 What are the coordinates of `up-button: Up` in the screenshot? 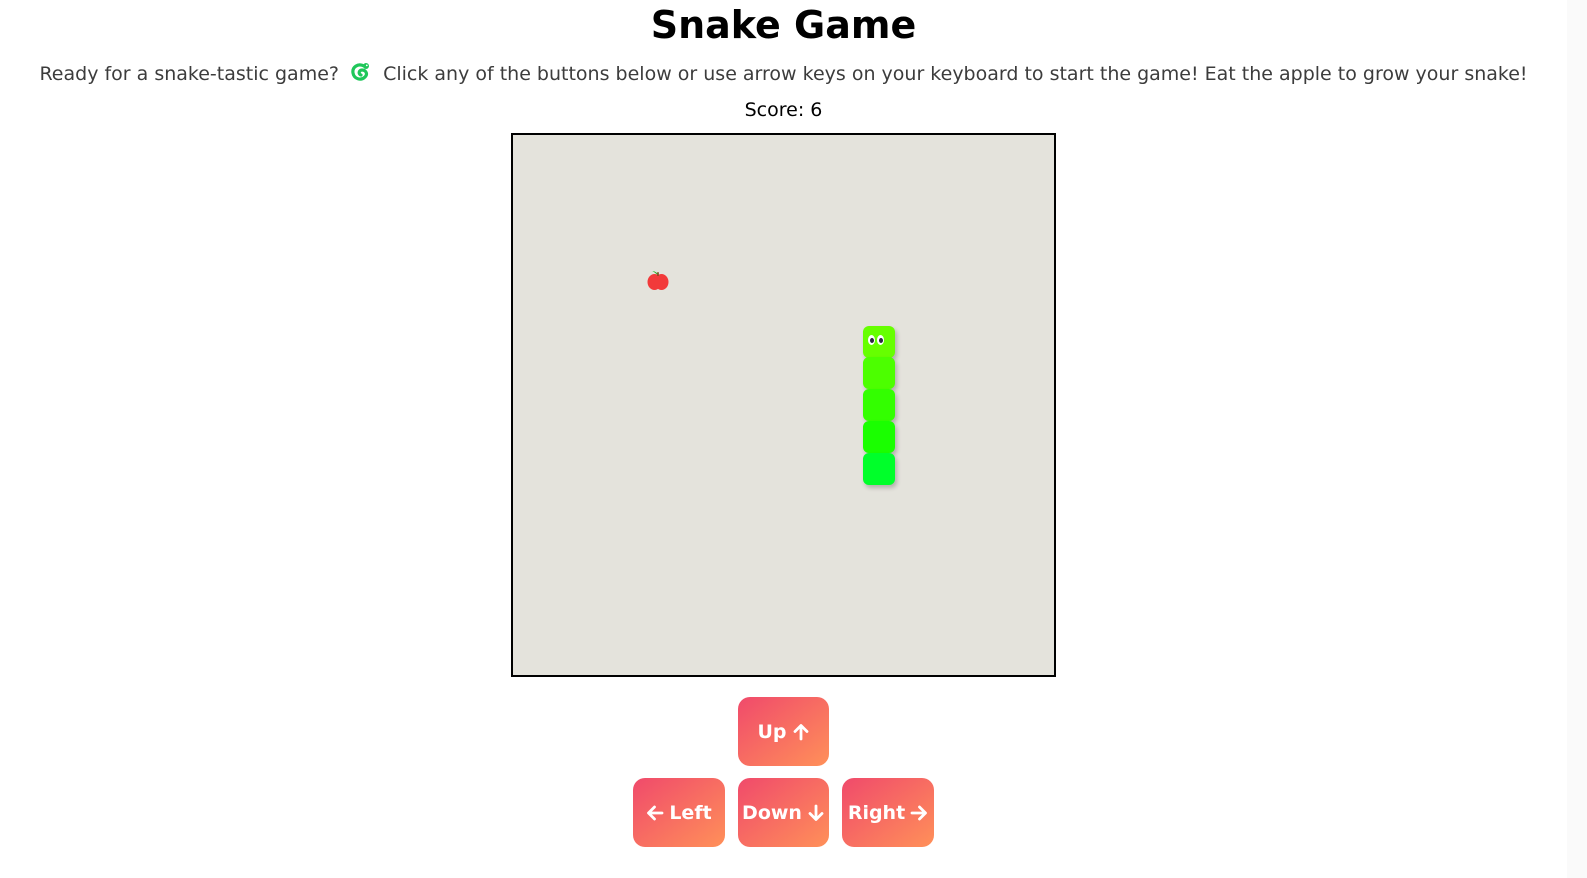 It's located at (783, 731).